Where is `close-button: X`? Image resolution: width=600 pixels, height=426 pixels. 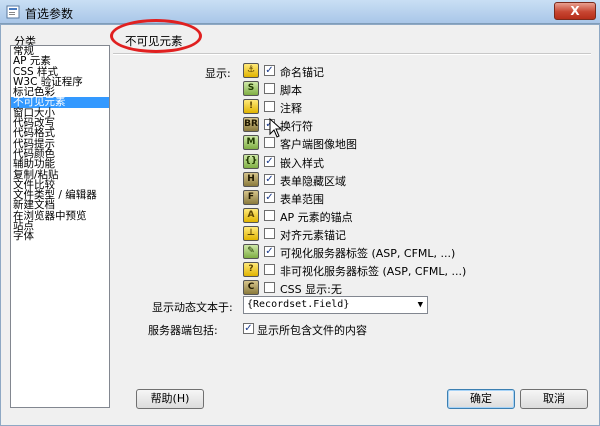 close-button: X is located at coordinates (575, 11).